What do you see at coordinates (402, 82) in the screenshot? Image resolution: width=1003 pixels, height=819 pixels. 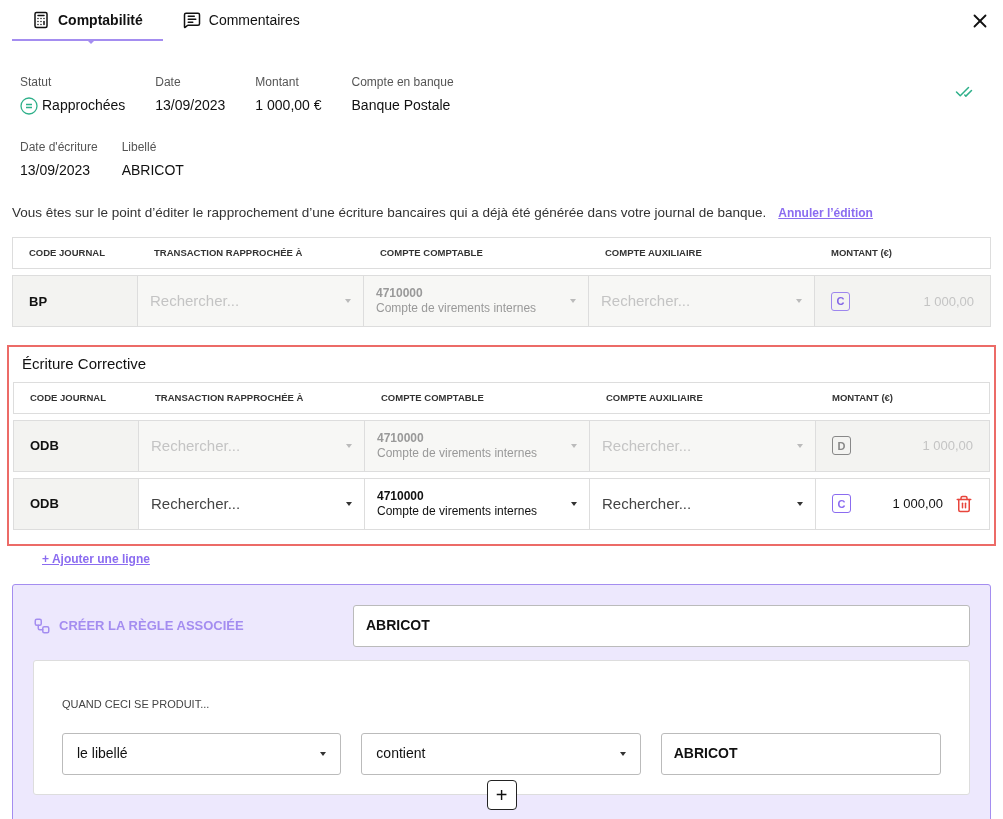 I see `field-label: Compte en banque` at bounding box center [402, 82].